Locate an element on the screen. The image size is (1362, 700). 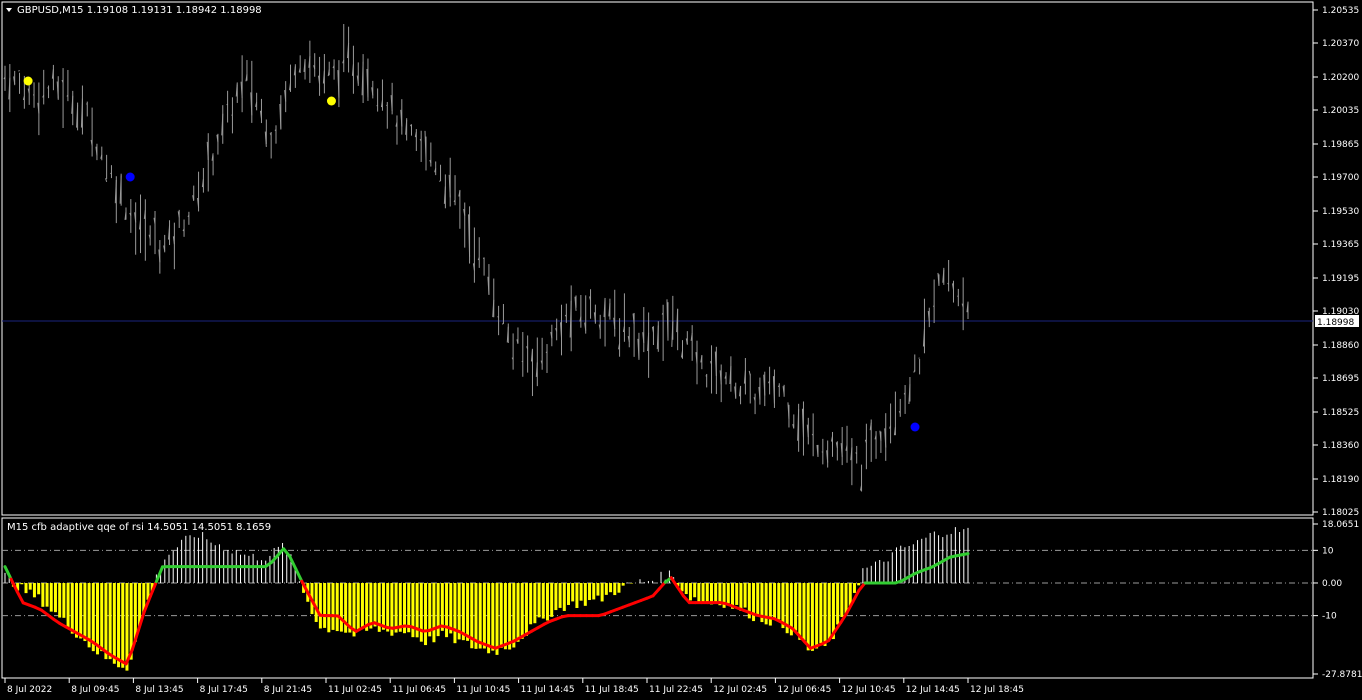
price-tick-label: 1.19195 is located at coordinates (1340, 279).